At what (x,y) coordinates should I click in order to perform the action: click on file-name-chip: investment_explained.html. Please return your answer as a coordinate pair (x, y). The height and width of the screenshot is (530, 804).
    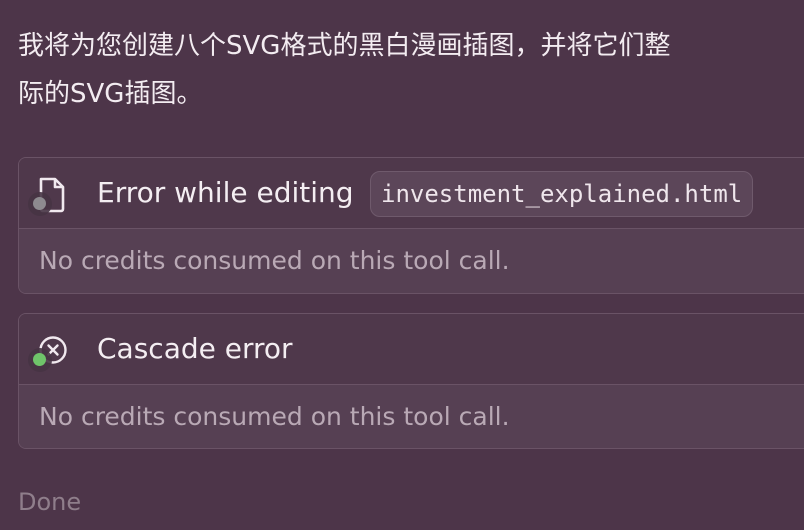
    Looking at the image, I should click on (562, 194).